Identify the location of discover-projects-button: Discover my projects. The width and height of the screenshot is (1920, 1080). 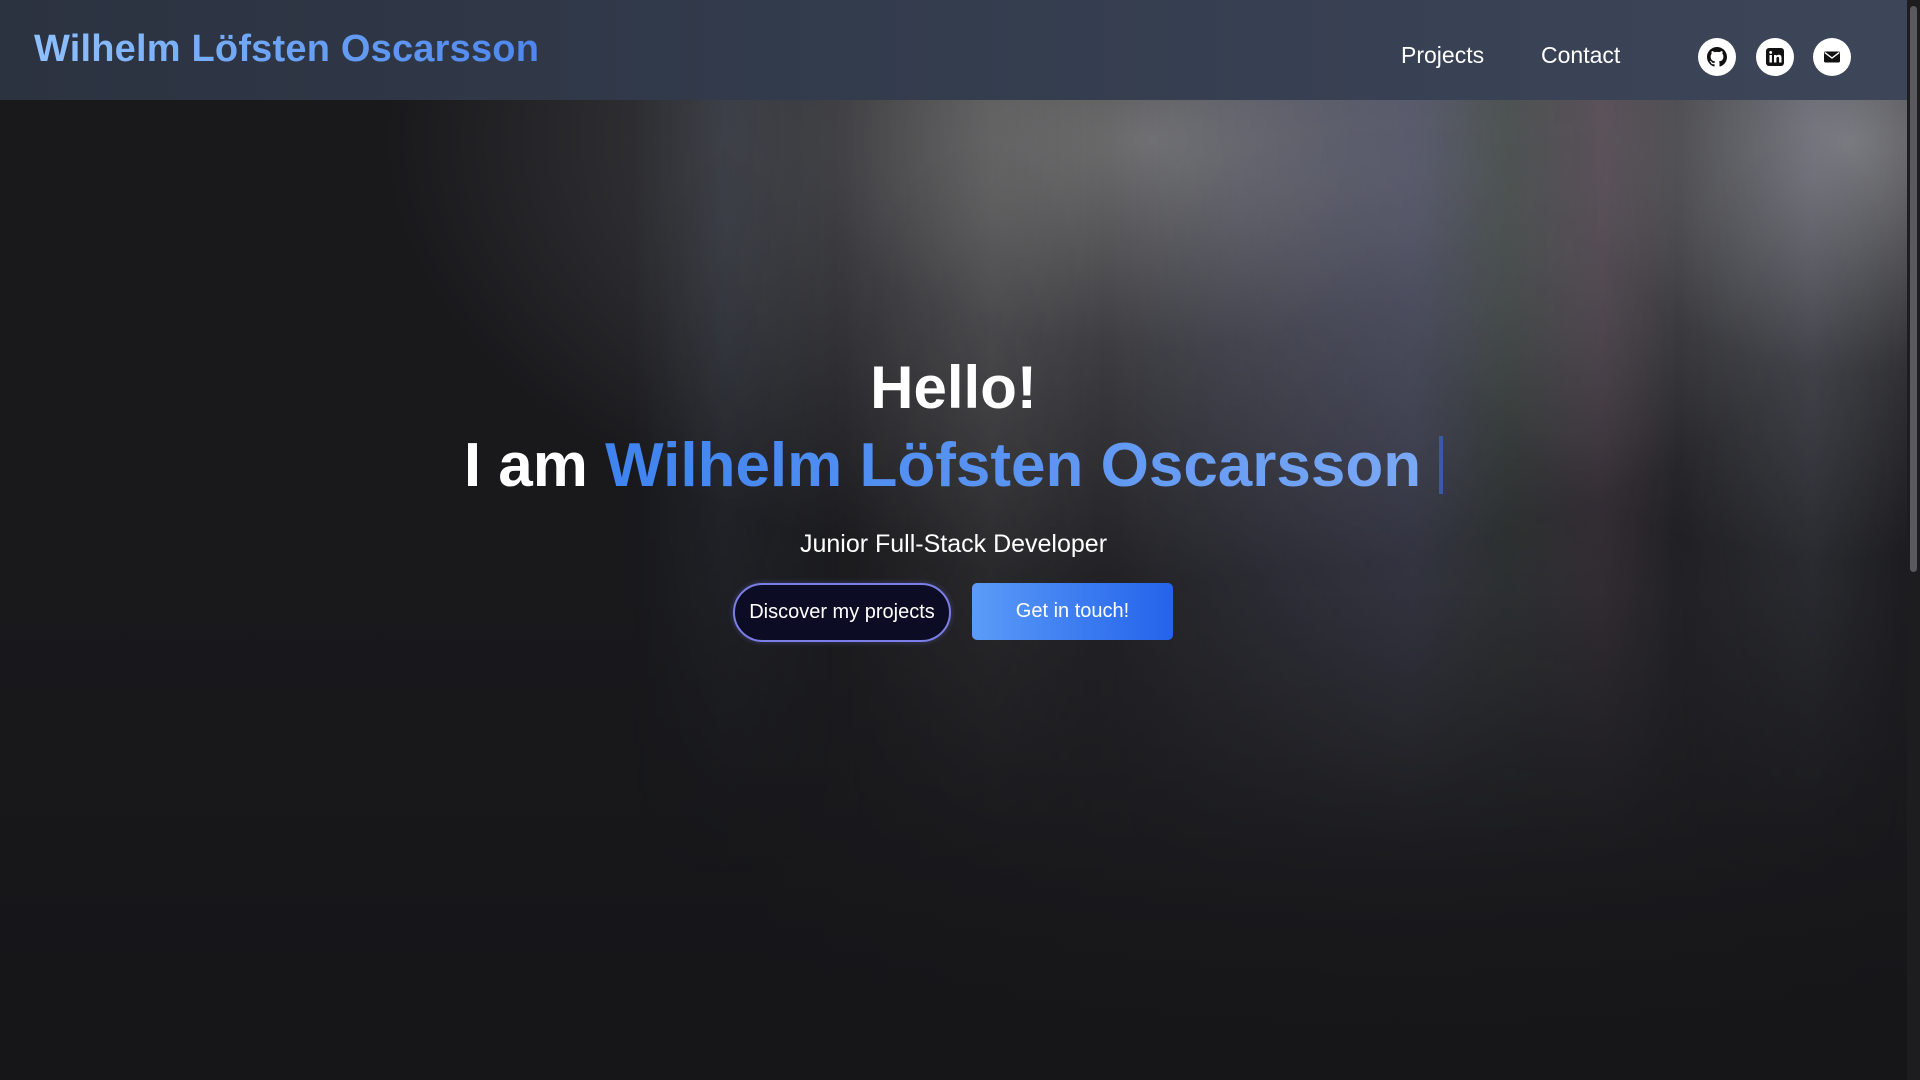
(842, 612).